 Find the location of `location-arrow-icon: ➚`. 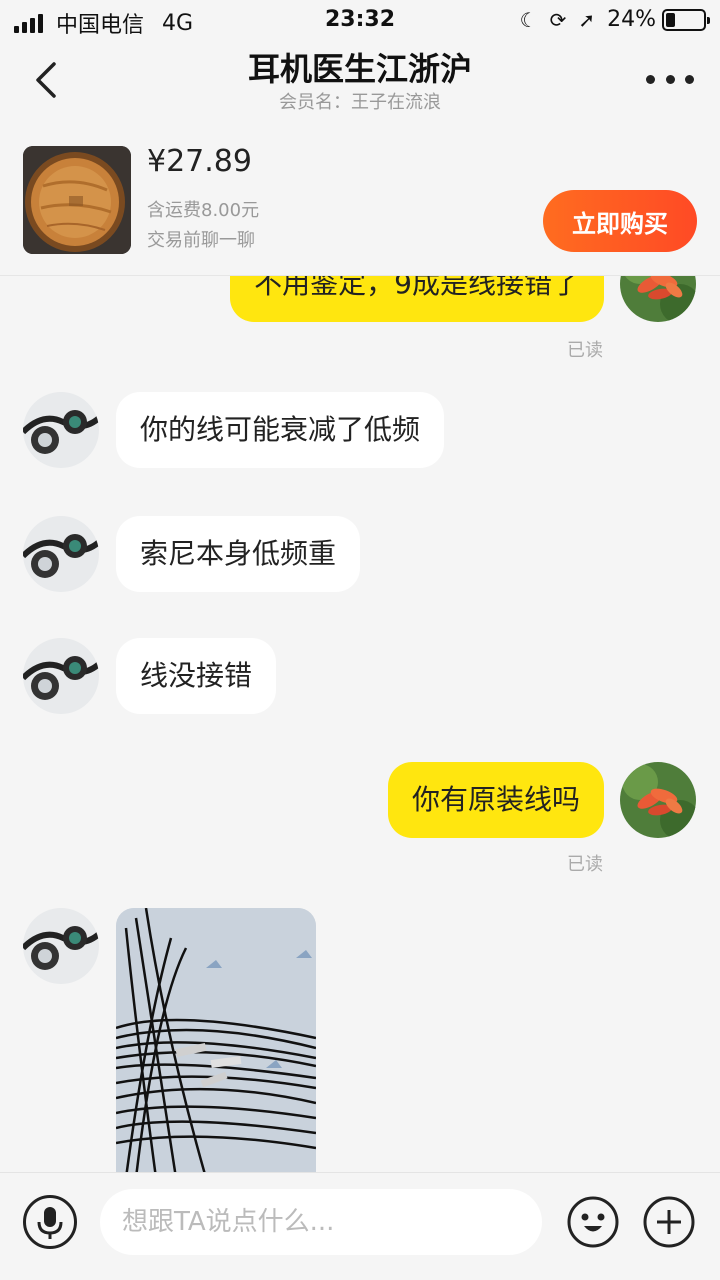

location-arrow-icon: ➚ is located at coordinates (587, 19).